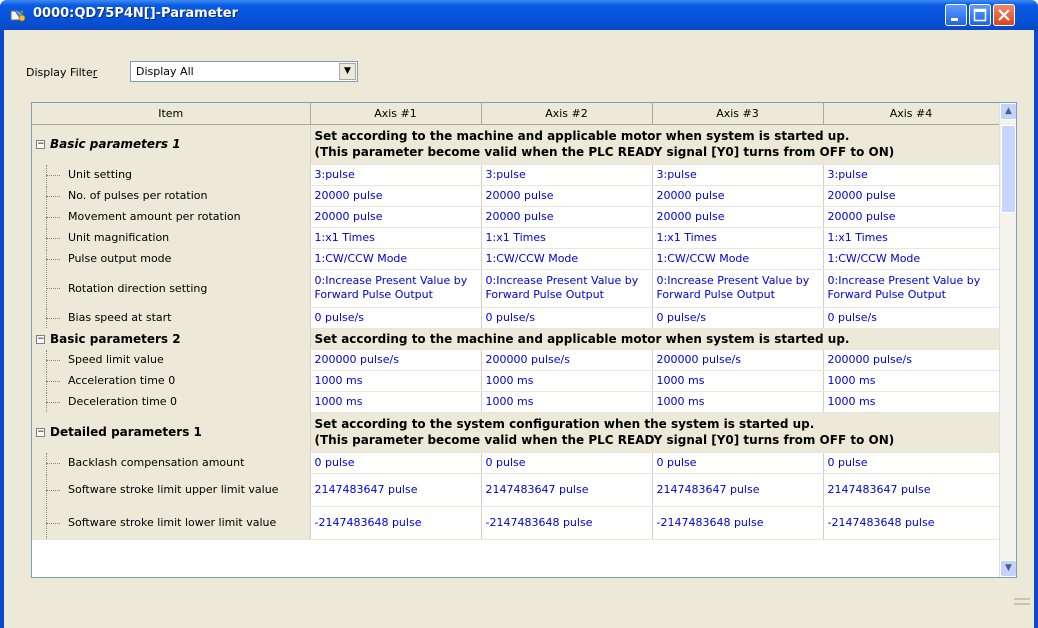 Image resolution: width=1038 pixels, height=628 pixels. What do you see at coordinates (738, 238) in the screenshot?
I see `parameter-value-axis-3: 1:x1 Times` at bounding box center [738, 238].